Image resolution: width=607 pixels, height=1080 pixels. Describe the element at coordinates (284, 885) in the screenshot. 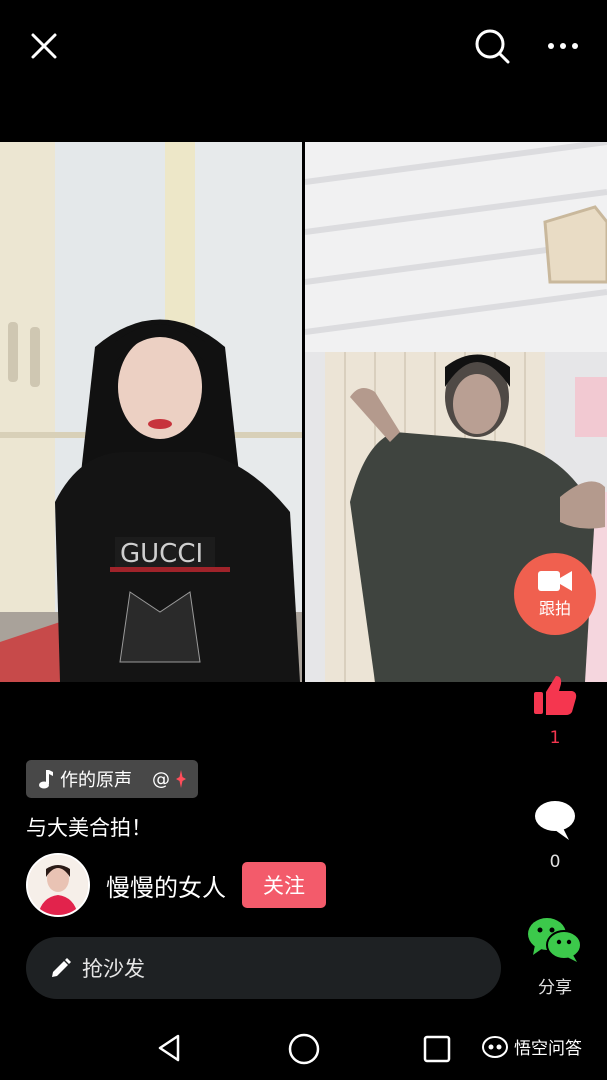

I see `follow-button: 关注` at that location.